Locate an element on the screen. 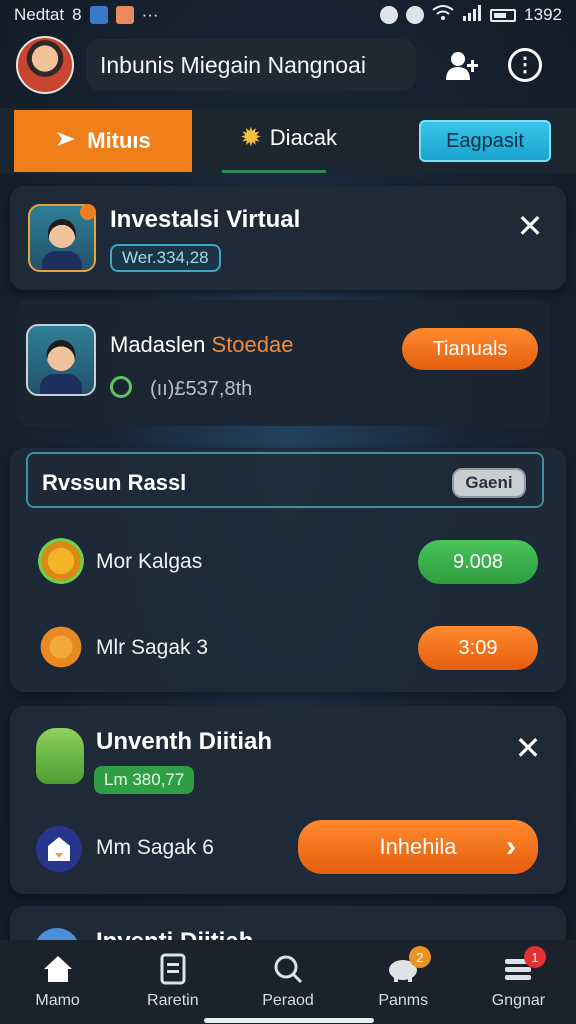  status-bar: Nedtat 8 ··· 1392 is located at coordinates (288, 15).